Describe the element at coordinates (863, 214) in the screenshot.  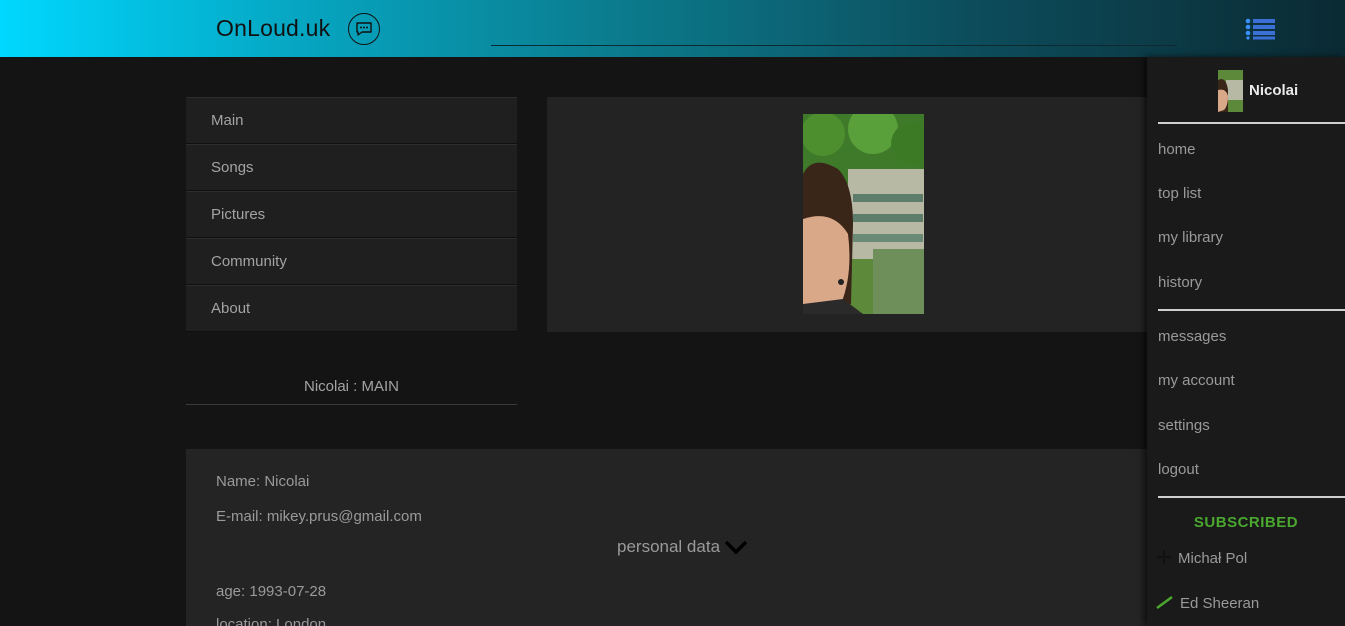
I see `profile-photo` at that location.